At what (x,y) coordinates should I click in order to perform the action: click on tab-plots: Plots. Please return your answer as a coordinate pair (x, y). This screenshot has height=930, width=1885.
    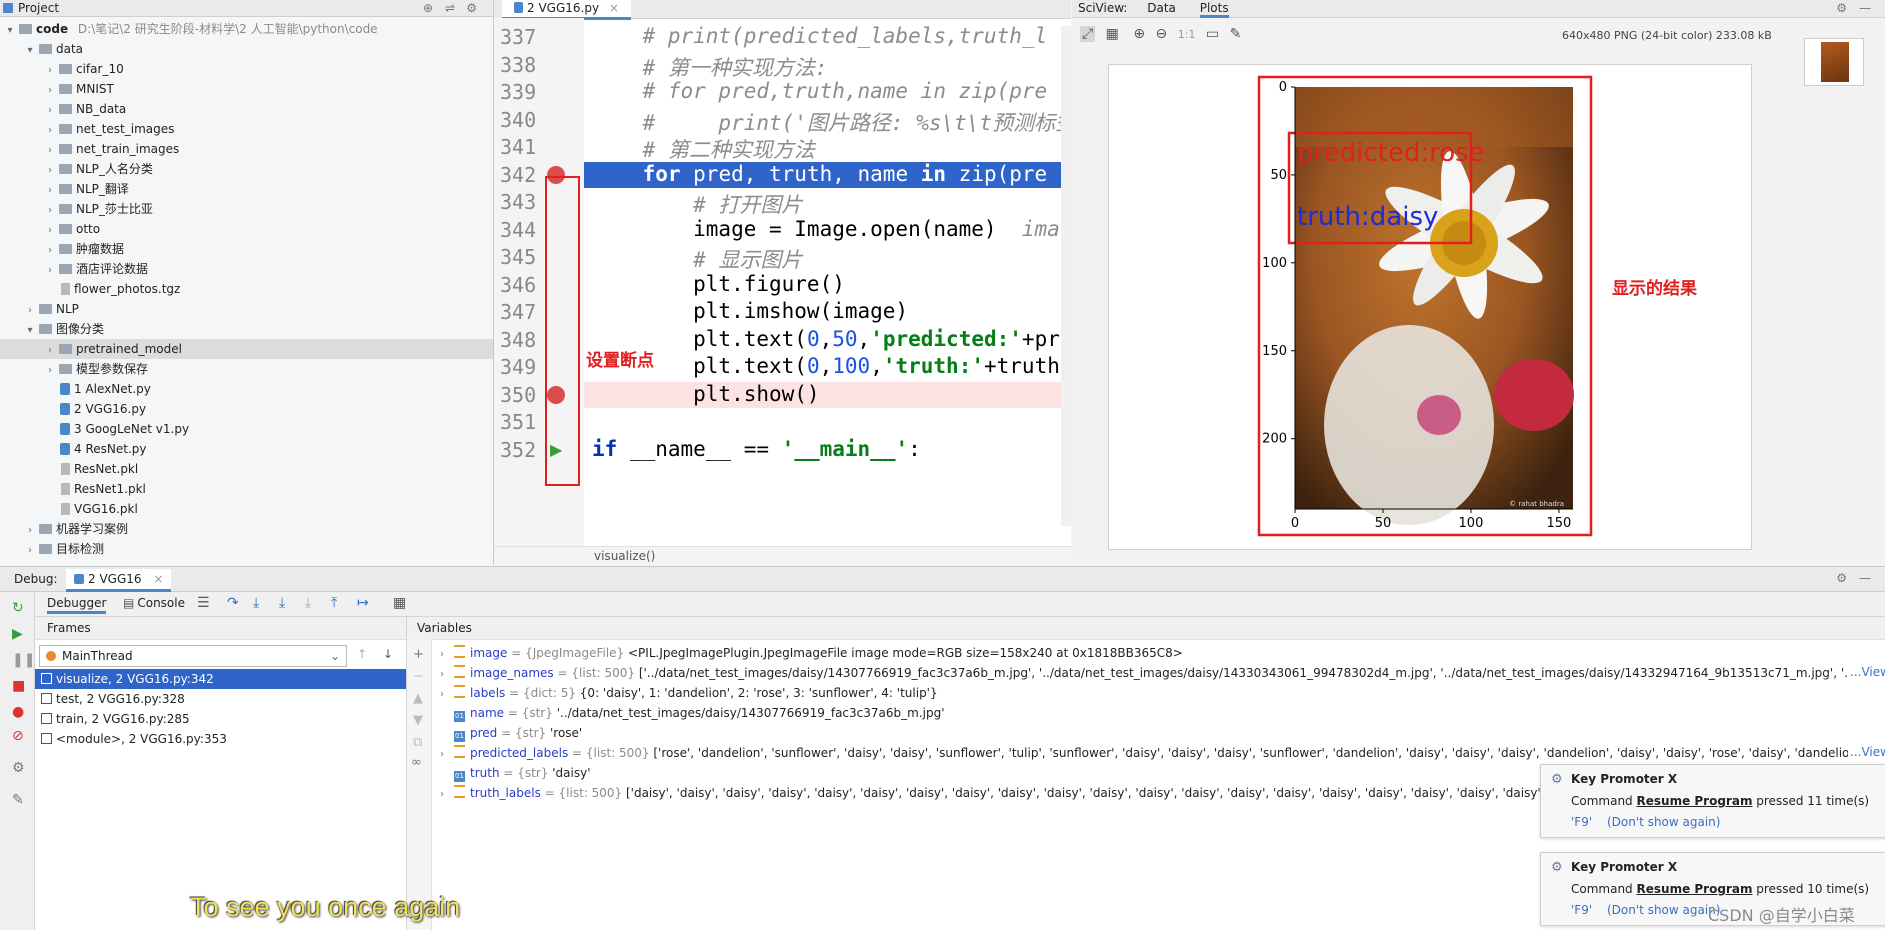
    Looking at the image, I should click on (1214, 9).